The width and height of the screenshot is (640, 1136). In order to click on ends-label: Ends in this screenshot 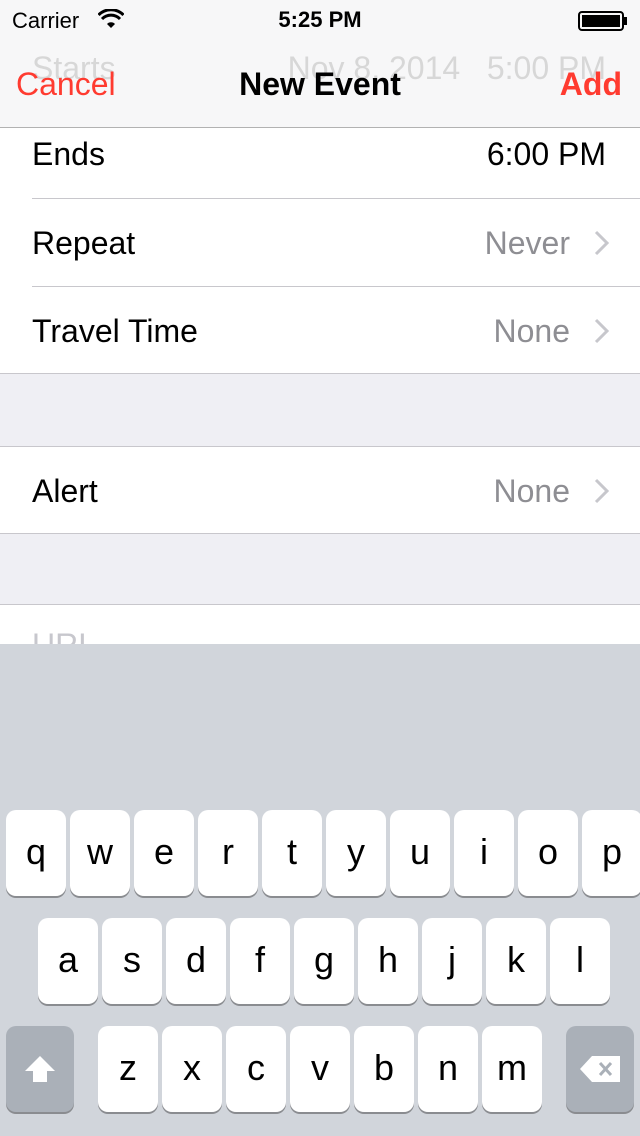, I will do `click(68, 154)`.